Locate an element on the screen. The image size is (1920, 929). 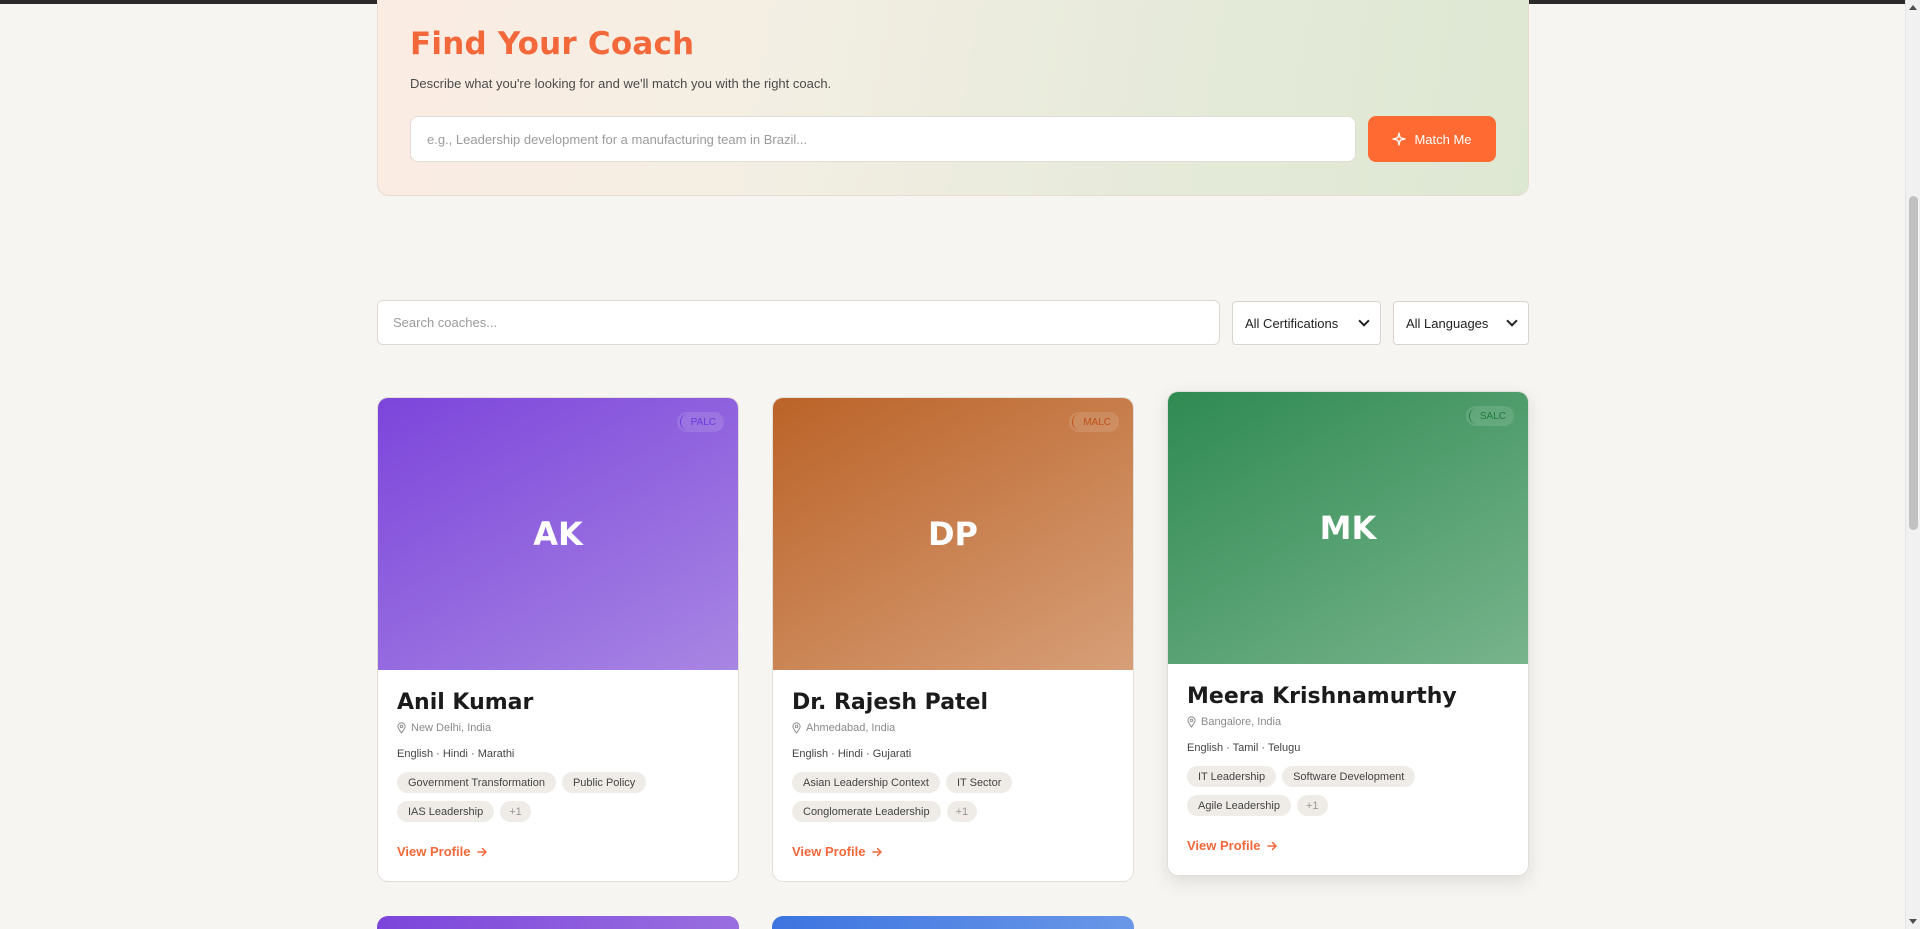
certification-badge: PALC is located at coordinates (700, 422).